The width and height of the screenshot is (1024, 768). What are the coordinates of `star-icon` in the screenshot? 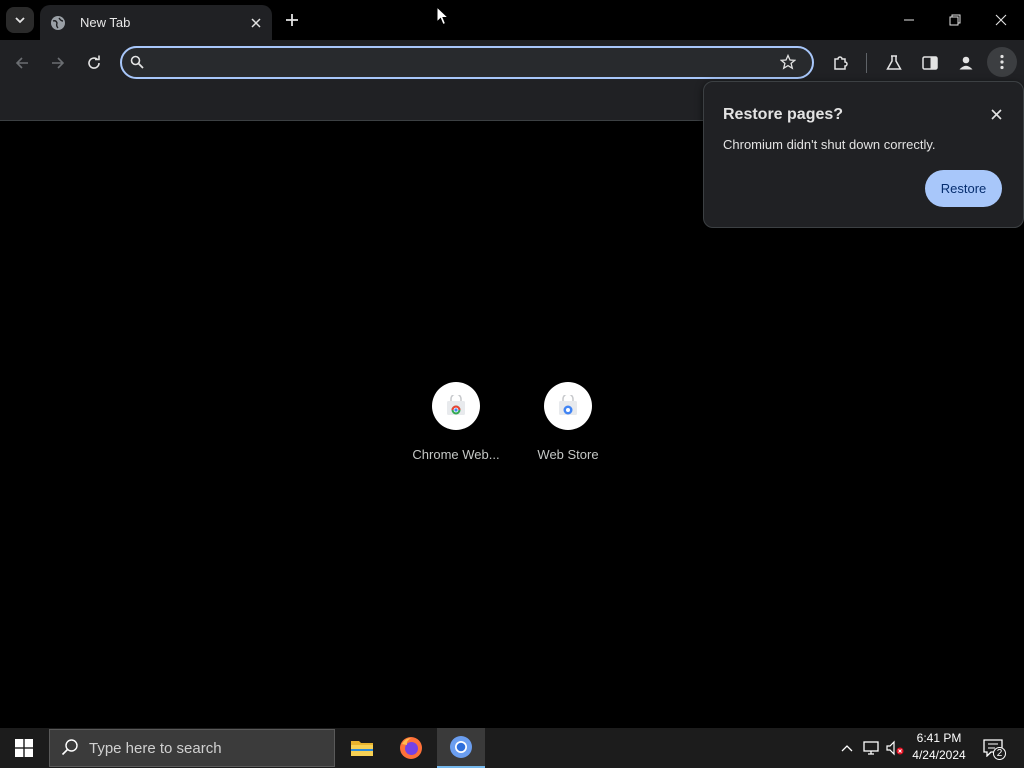 It's located at (788, 62).